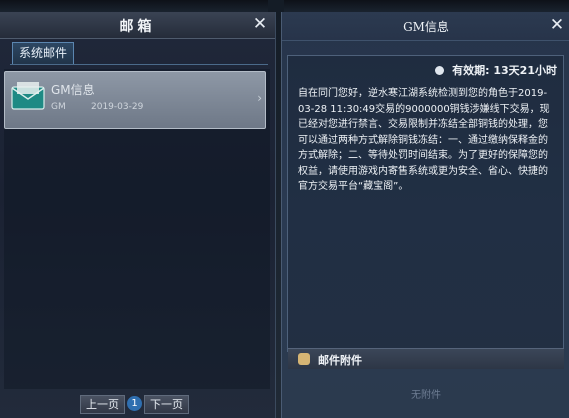 The width and height of the screenshot is (569, 418). I want to click on prev-page-button: 上一页, so click(102, 404).